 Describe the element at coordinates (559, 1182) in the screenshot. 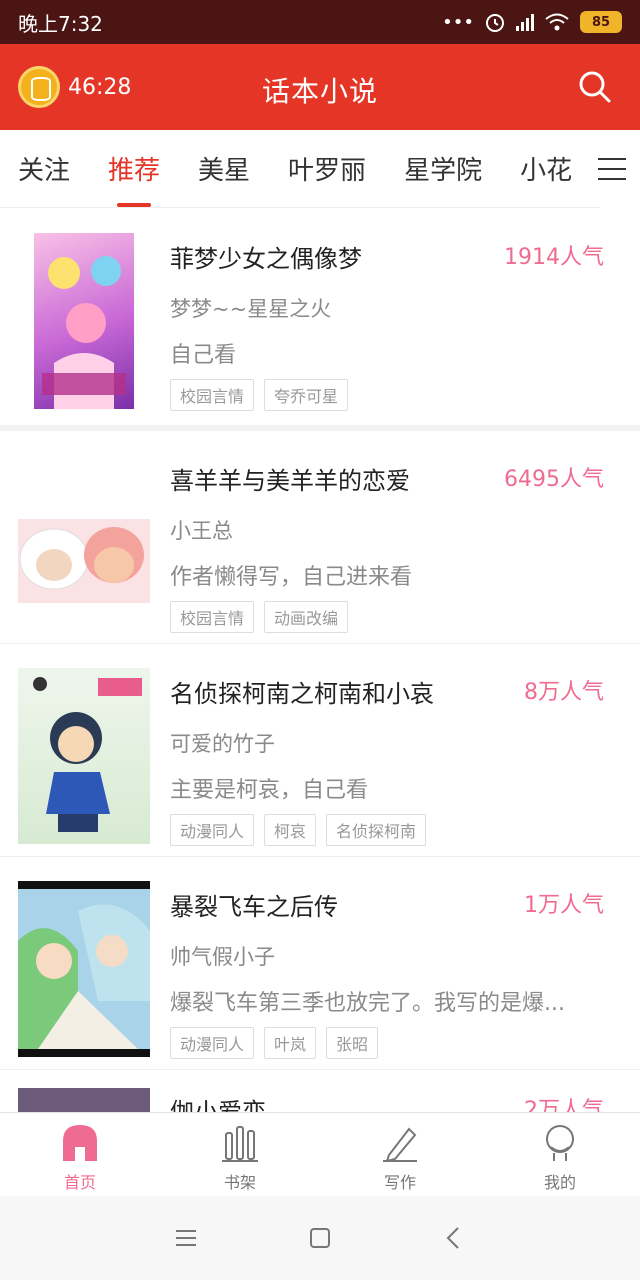

I see `nav-label: 我的` at that location.